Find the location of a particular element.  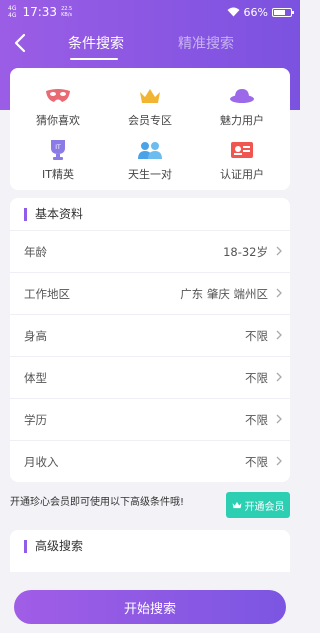

signal-indicator: 4G 4G is located at coordinates (12, 12).